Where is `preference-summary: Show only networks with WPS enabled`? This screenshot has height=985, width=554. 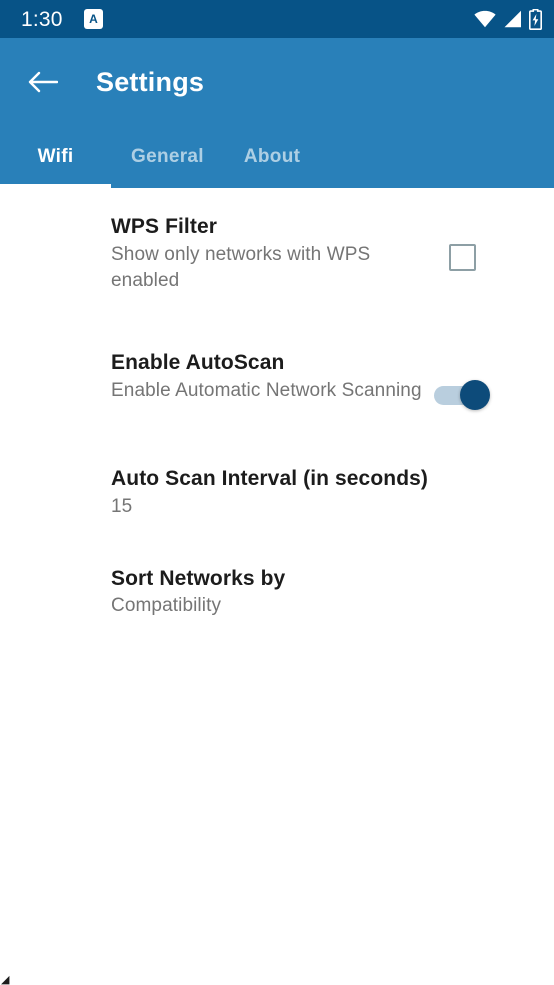
preference-summary: Show only networks with WPS enabled is located at coordinates (241, 267).